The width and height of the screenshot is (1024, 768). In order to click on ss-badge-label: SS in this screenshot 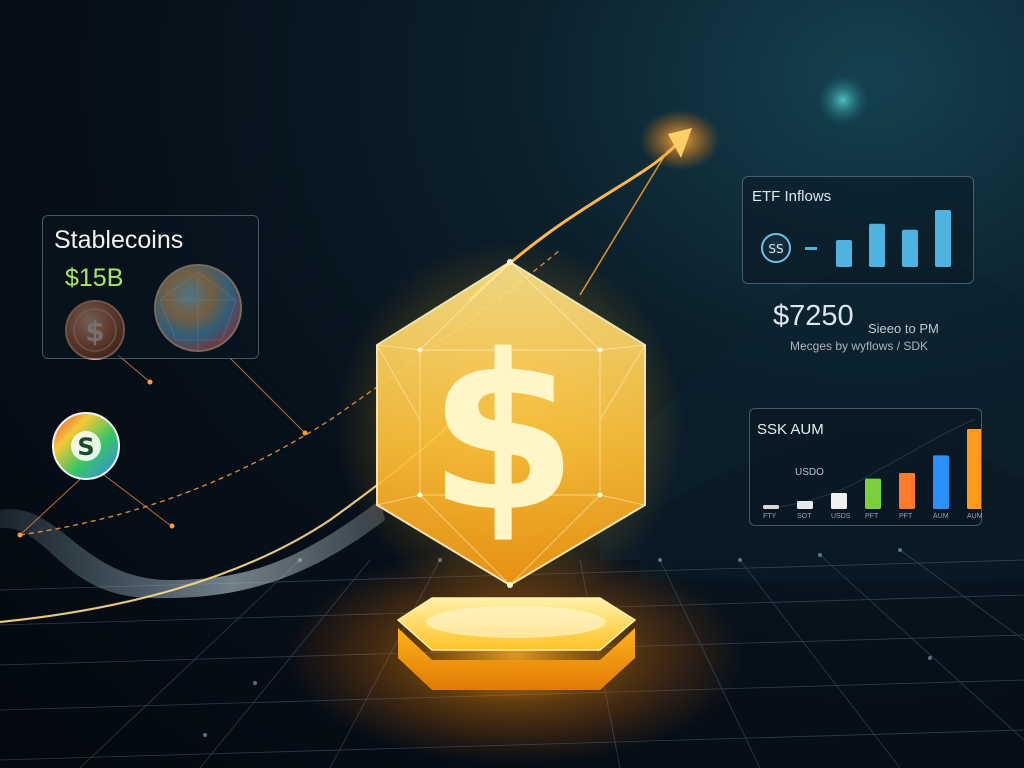, I will do `click(775, 249)`.